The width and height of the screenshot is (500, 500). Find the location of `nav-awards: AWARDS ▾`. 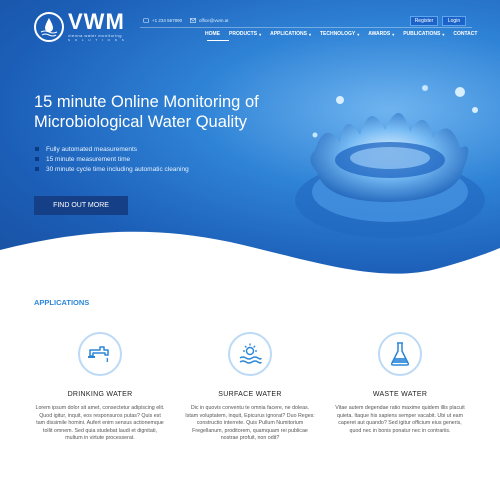

nav-awards: AWARDS ▾ is located at coordinates (381, 34).